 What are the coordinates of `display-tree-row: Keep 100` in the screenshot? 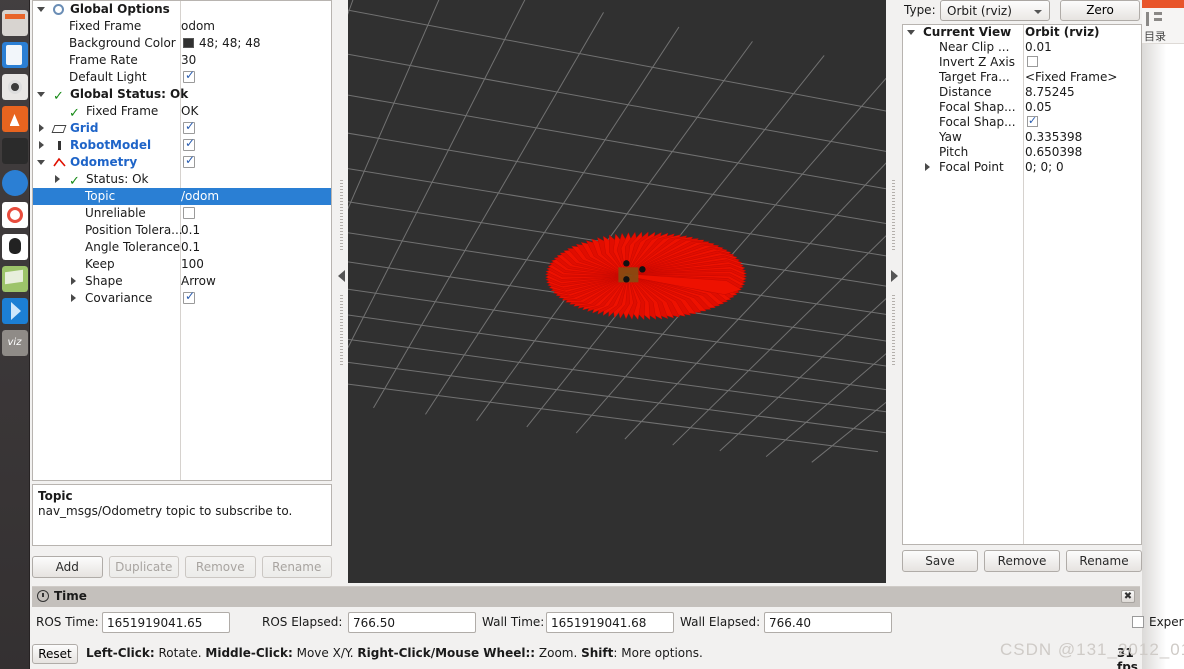 It's located at (182, 264).